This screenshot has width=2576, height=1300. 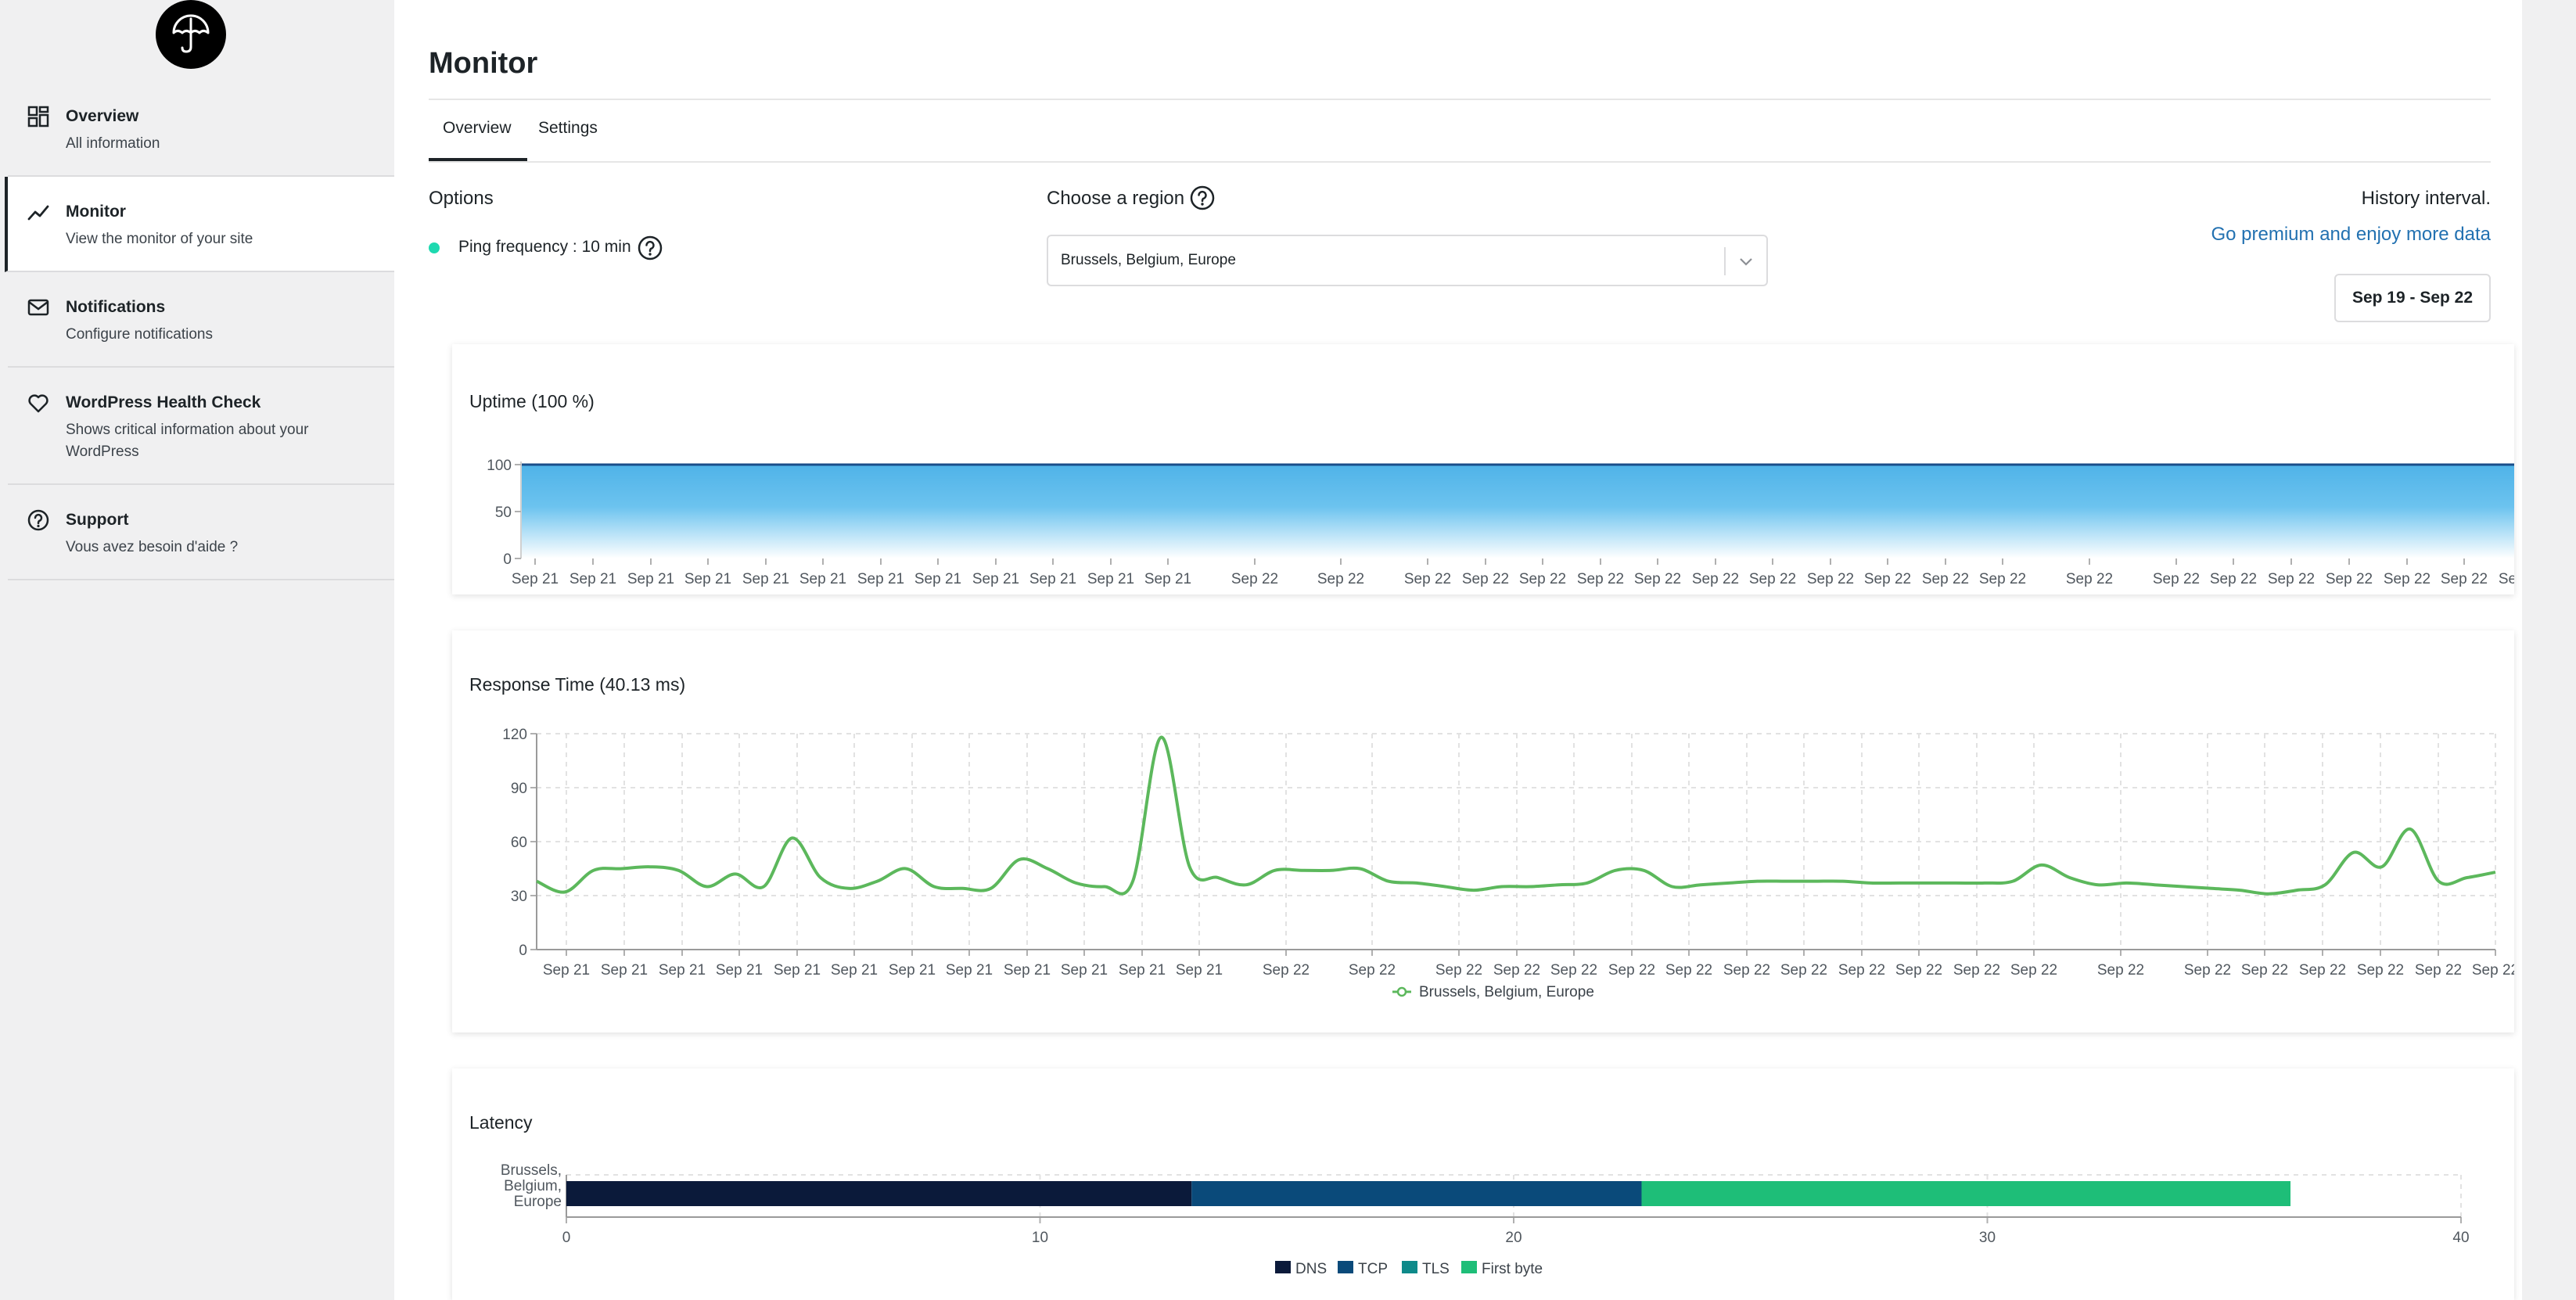 I want to click on umbrella-logo-icon, so click(x=191, y=35).